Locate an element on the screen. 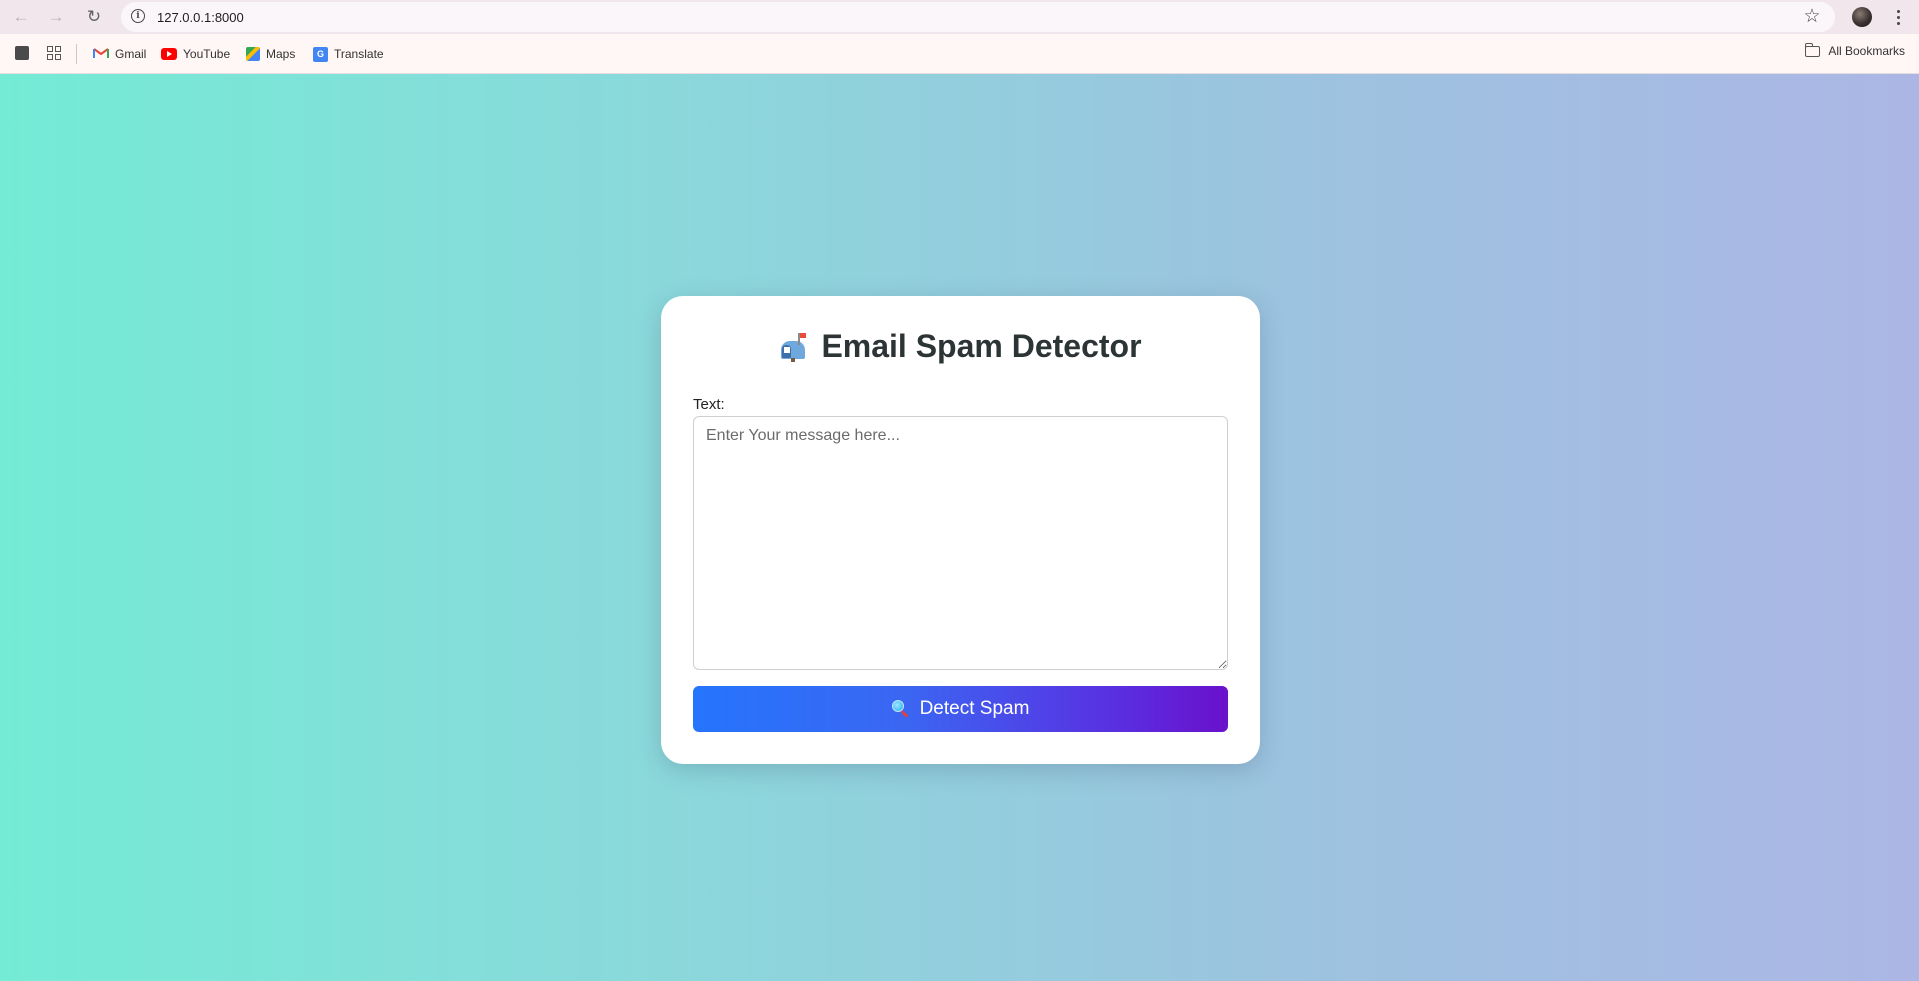  spam-detector-card: Email Spam Detector Text: Detect Spam is located at coordinates (960, 530).